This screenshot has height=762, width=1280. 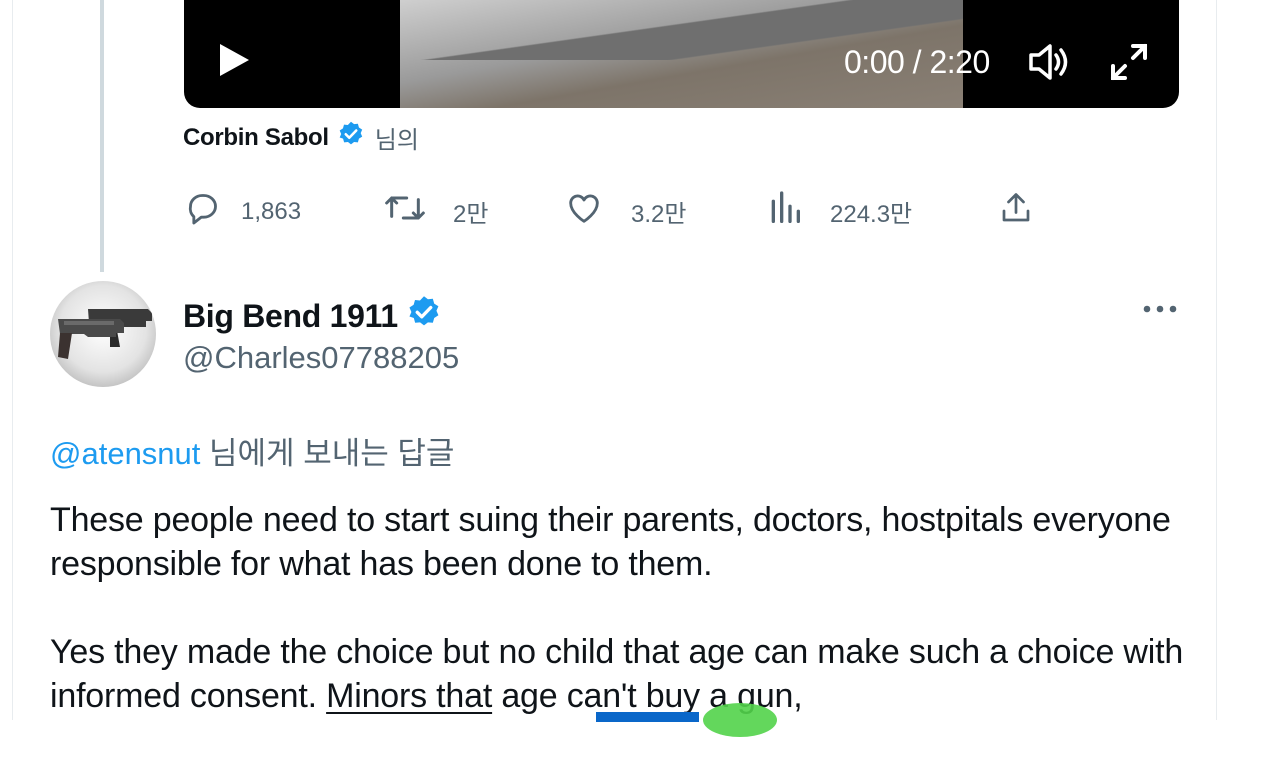 What do you see at coordinates (409, 696) in the screenshot?
I see `highlighted-text: Minors that` at bounding box center [409, 696].